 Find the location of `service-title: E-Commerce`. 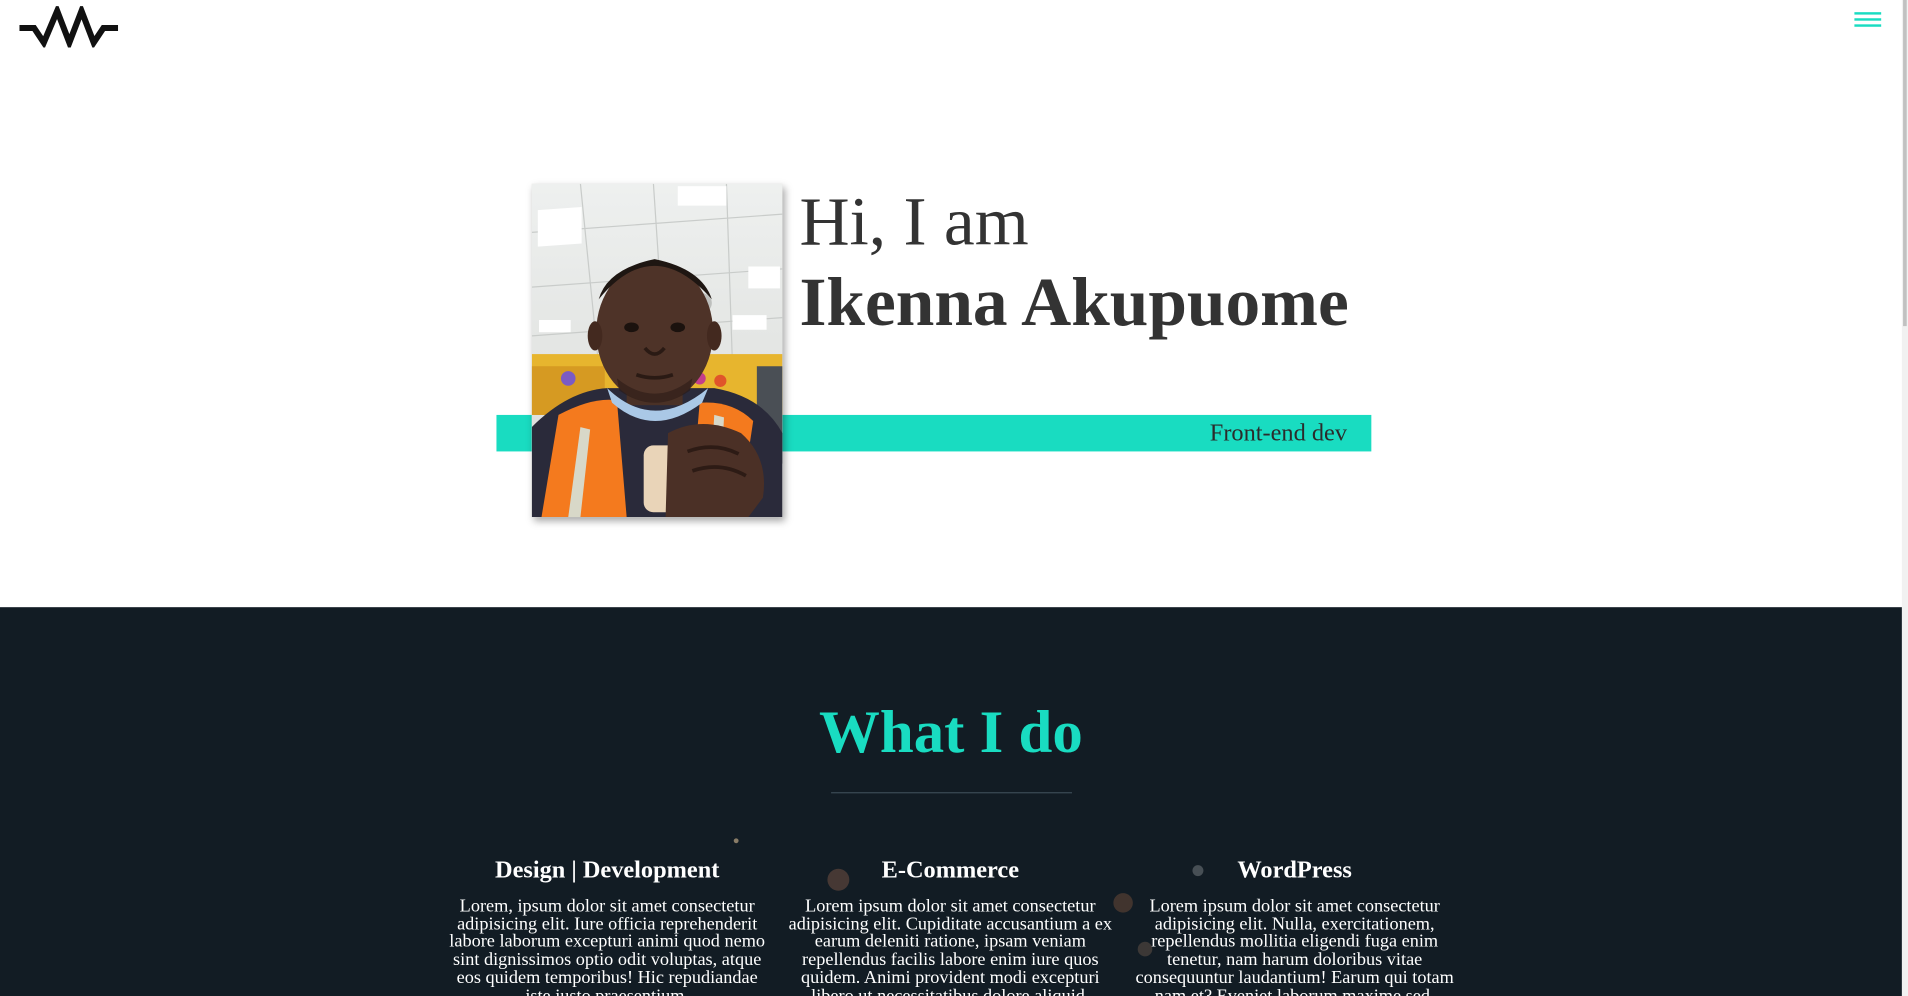

service-title: E-Commerce is located at coordinates (950, 870).